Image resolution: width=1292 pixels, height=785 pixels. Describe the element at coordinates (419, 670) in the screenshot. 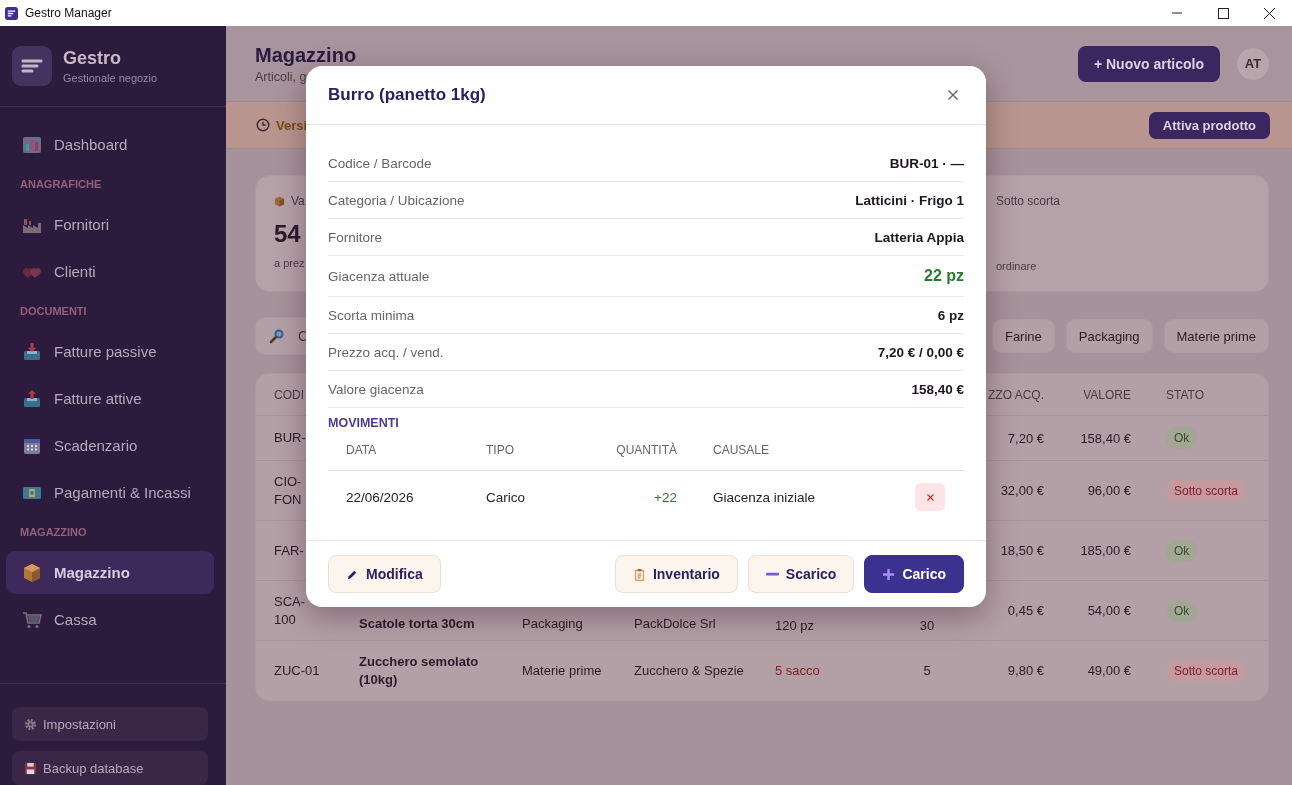

I see `table-cell-text: Zucchero semolato (10kg)` at that location.